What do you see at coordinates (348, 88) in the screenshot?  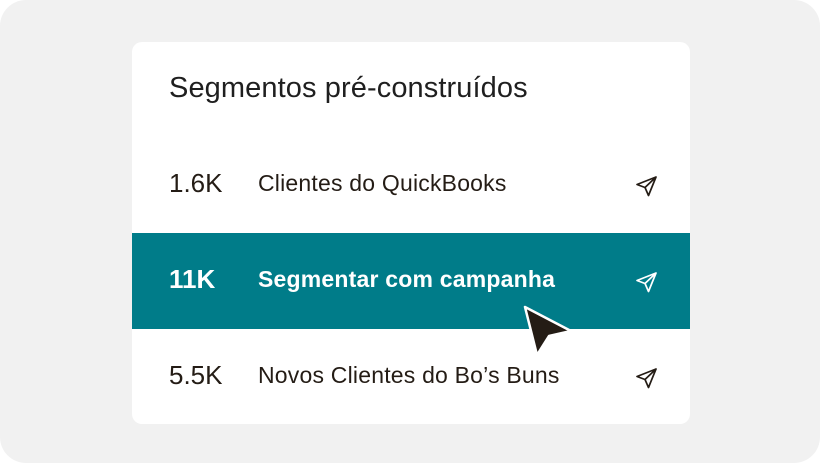 I see `card-title: Segmentos pré-construídos` at bounding box center [348, 88].